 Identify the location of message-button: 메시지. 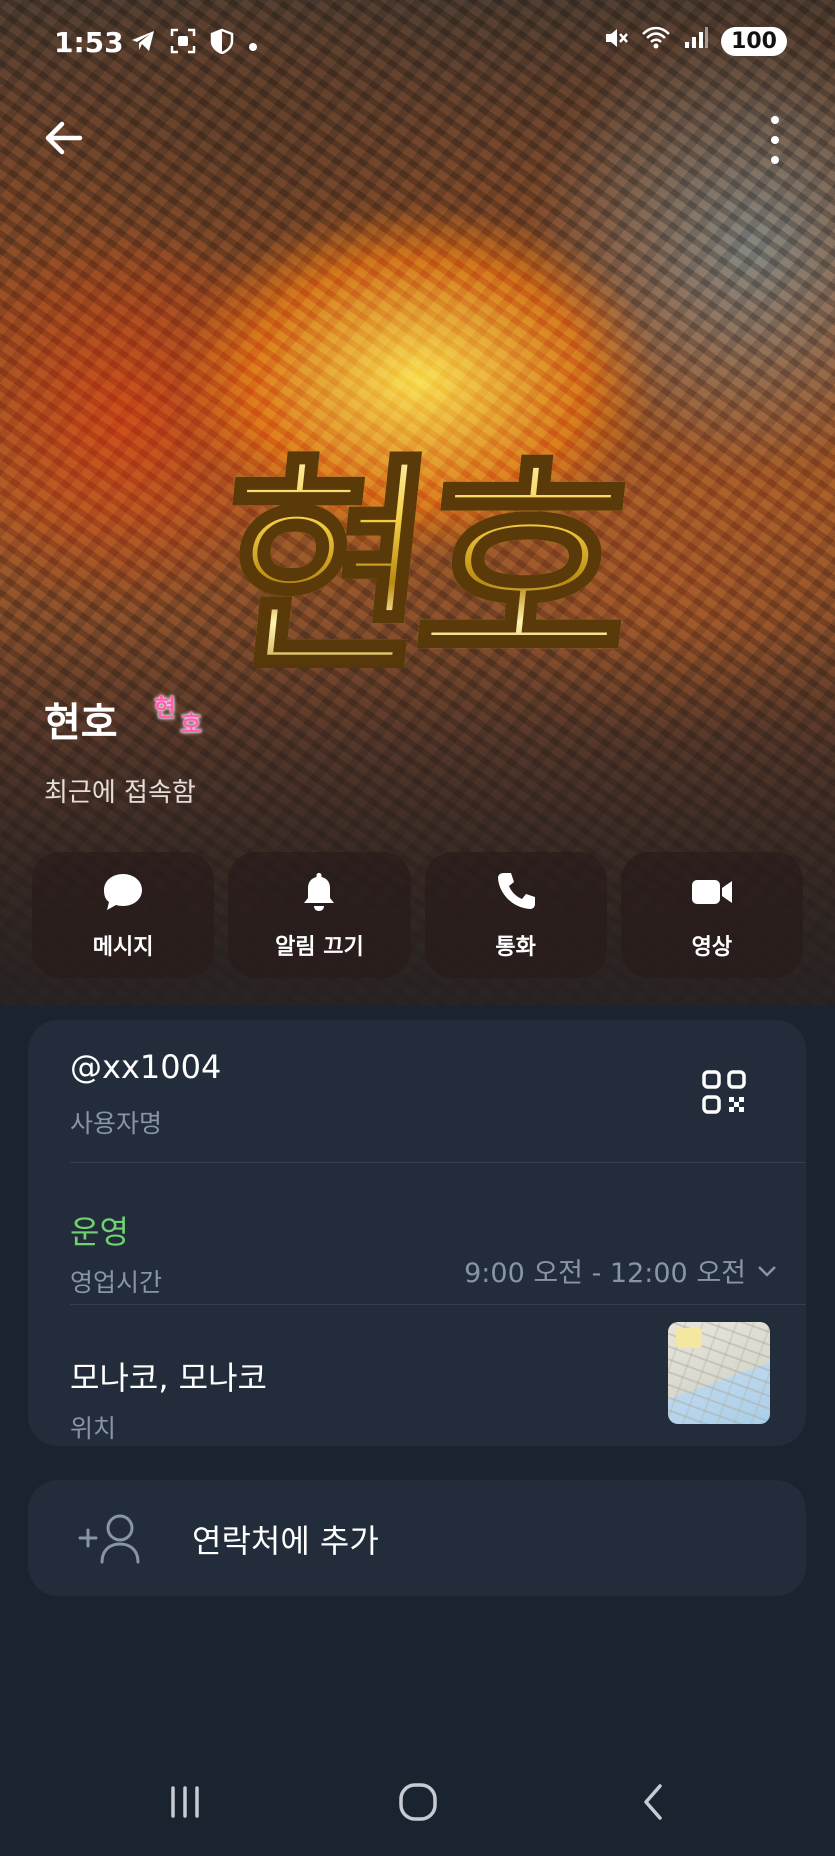
(123, 915).